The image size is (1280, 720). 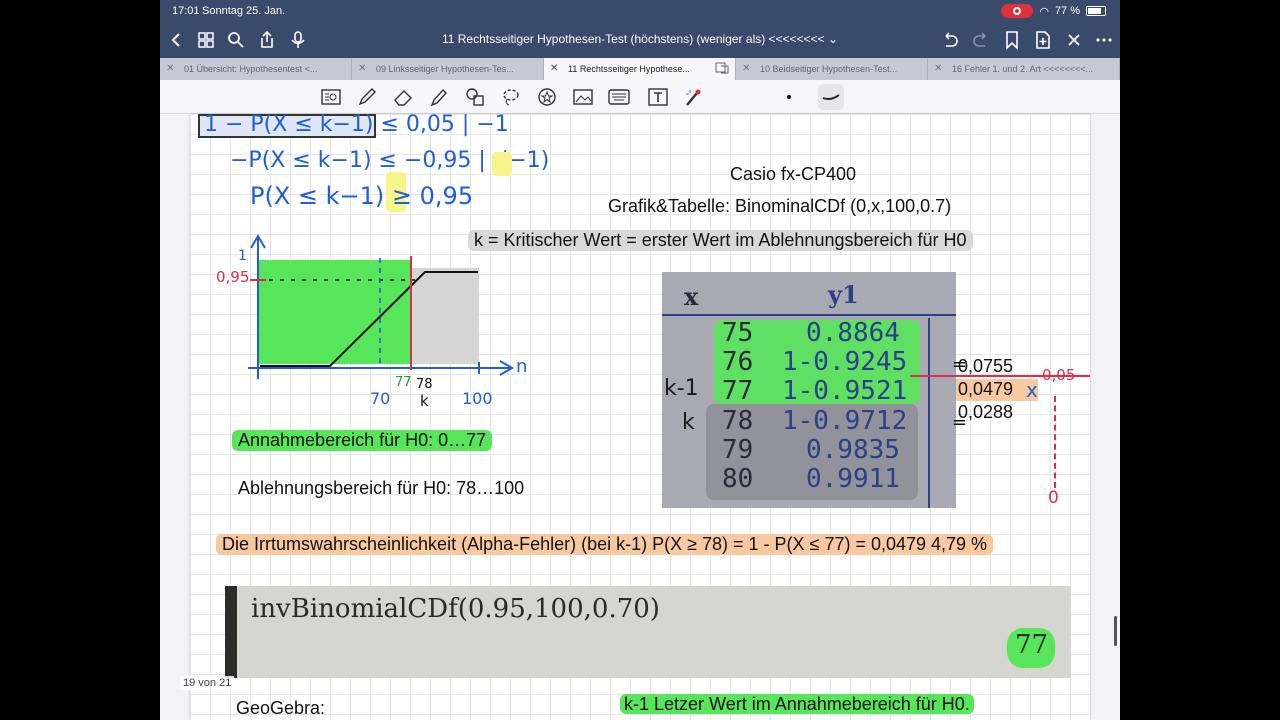 I want to click on inv-binomial-photo: invBinomialCDf(0.95,100,0.70) 77, so click(x=648, y=632).